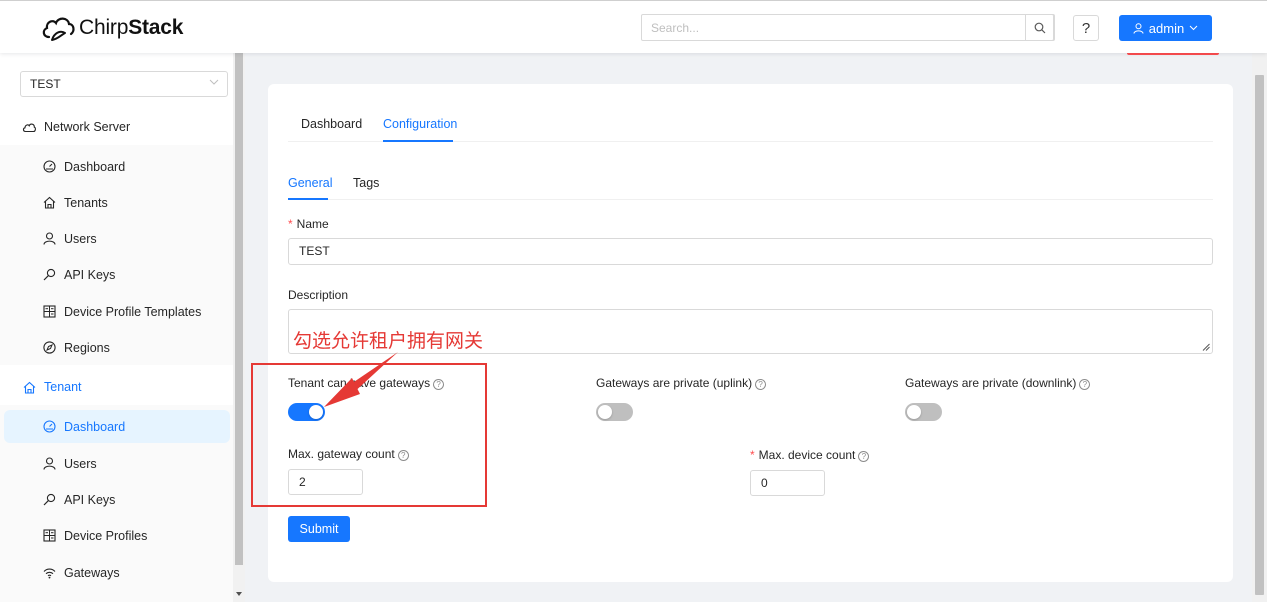 This screenshot has height=602, width=1267. I want to click on sidebar-item-device-profiles: Device Profiles, so click(117, 535).